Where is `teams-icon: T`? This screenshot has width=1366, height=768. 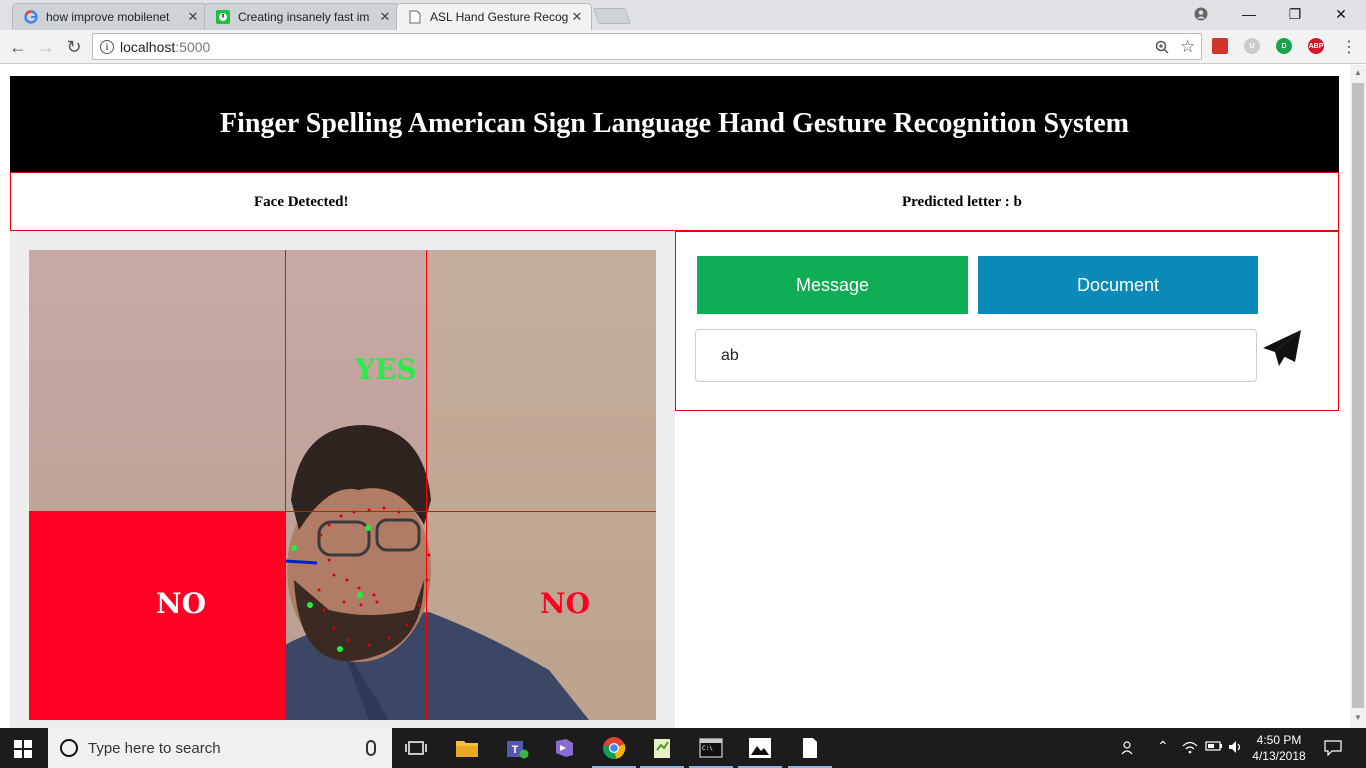 teams-icon: T is located at coordinates (517, 748).